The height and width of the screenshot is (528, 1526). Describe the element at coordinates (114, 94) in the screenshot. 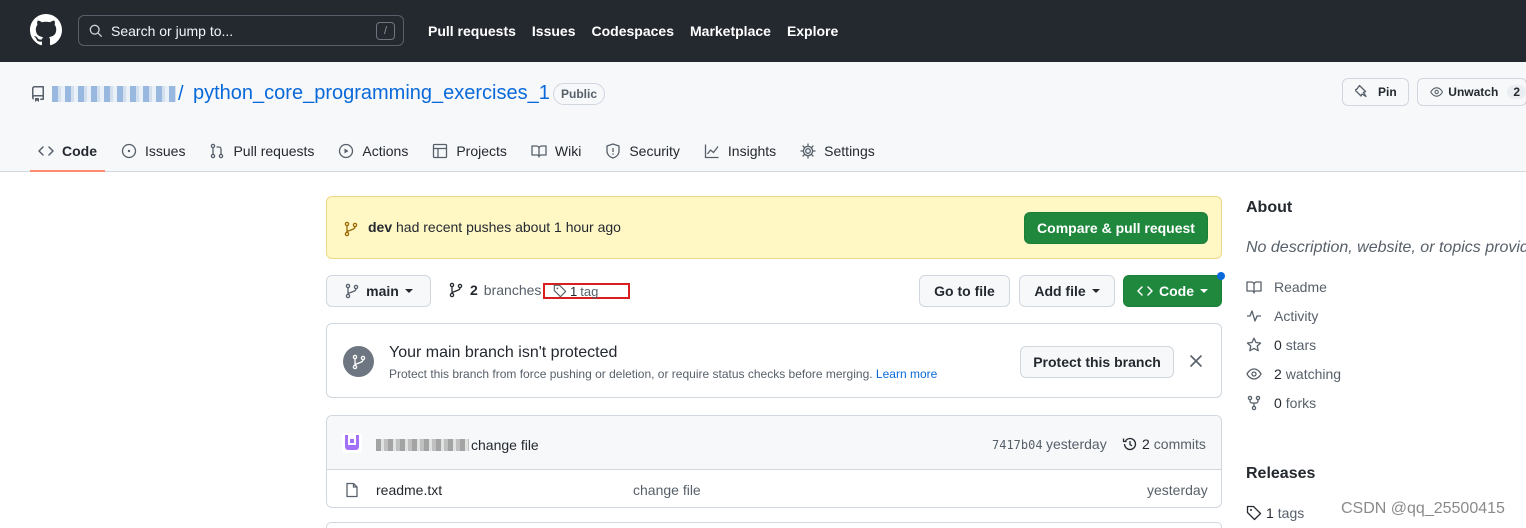

I see `owner-name-redacted` at that location.